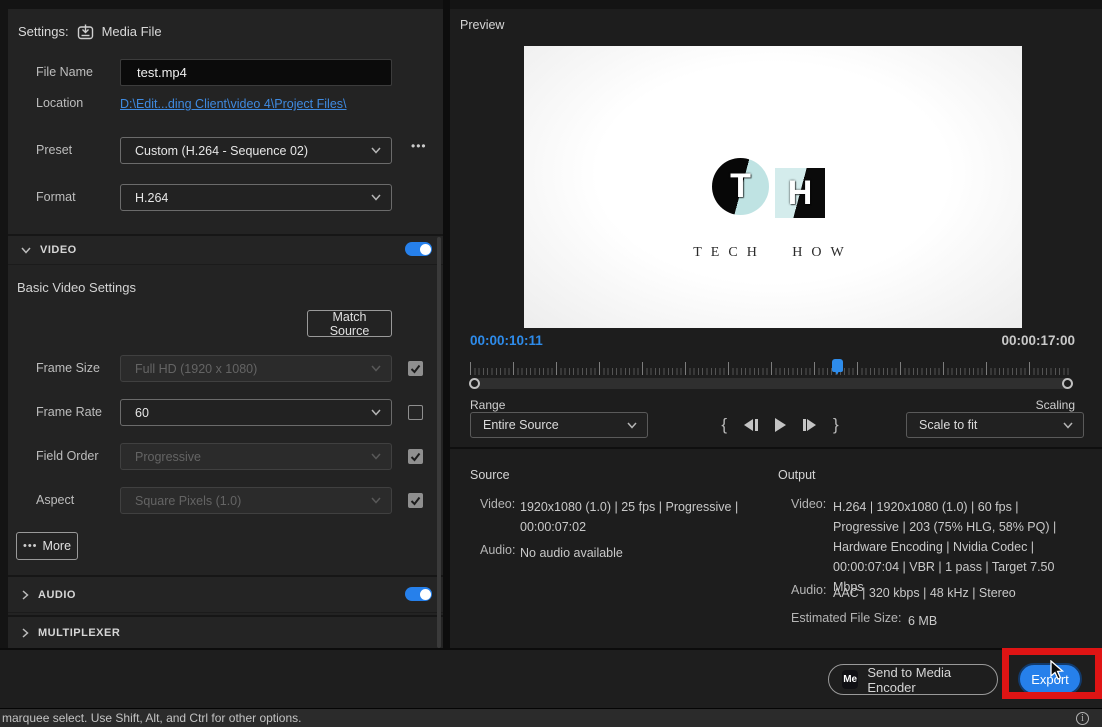  Describe the element at coordinates (551, 678) in the screenshot. I see `action-bar: Me Send to Media Encoder Export` at that location.